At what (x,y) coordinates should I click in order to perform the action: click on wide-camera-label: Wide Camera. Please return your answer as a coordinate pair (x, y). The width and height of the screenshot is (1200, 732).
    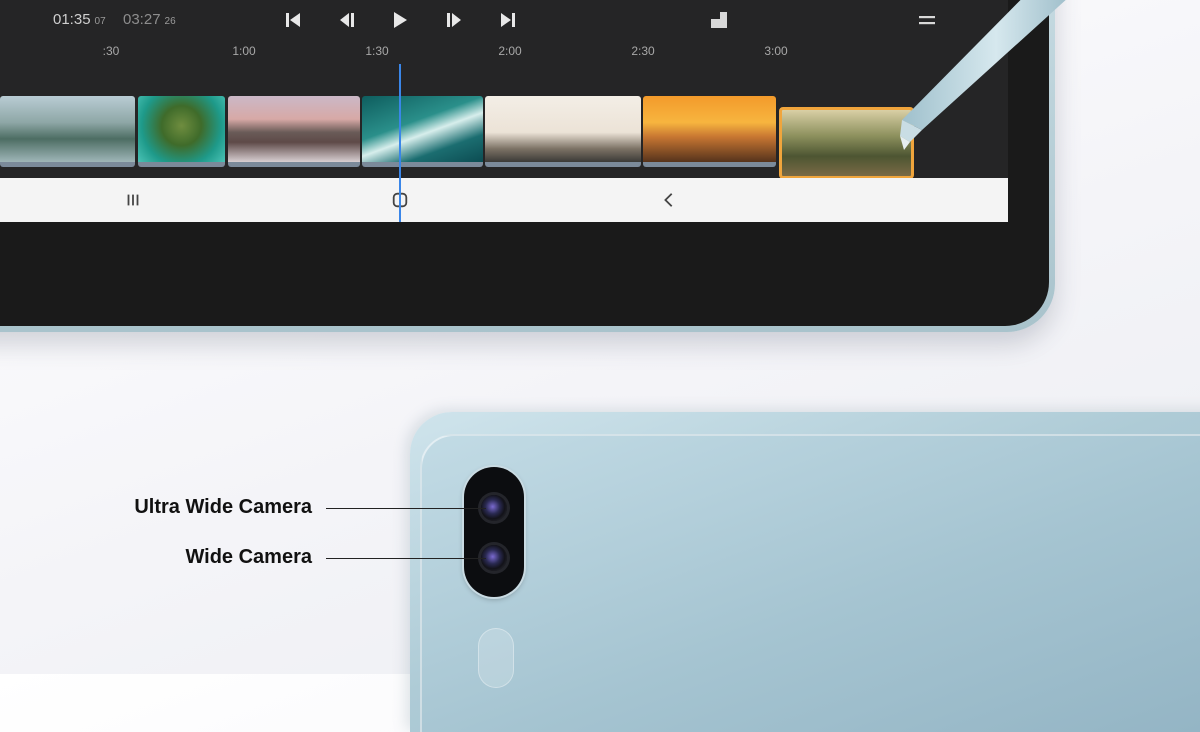
    Looking at the image, I should click on (248, 557).